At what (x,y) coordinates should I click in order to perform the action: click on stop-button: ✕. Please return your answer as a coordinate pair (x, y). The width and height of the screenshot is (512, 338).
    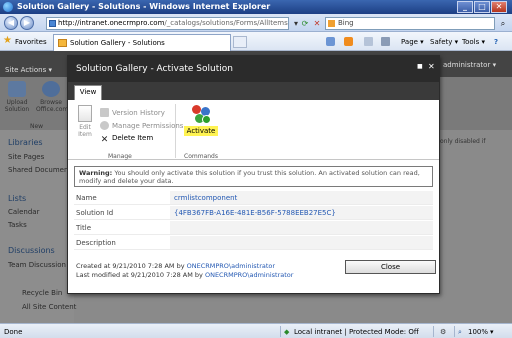
    Looking at the image, I should click on (317, 23).